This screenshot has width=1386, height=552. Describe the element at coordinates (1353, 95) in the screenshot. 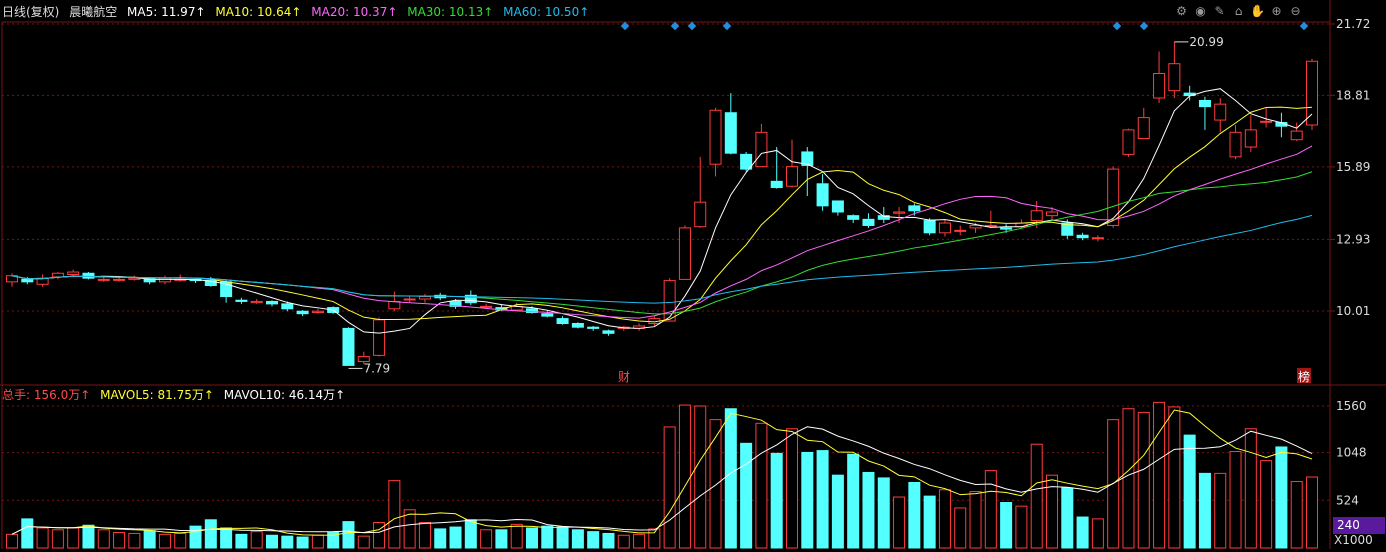

I see `price-tick-label: 18.81` at that location.